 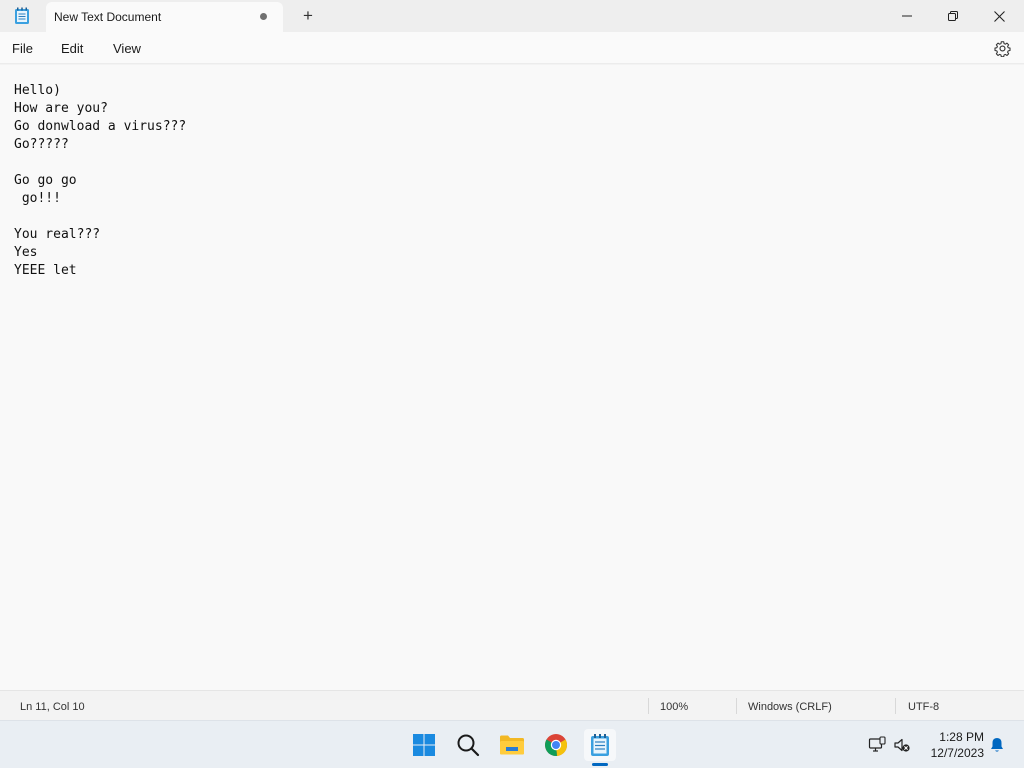 I want to click on clock-time: 1:28 PM, so click(x=961, y=737).